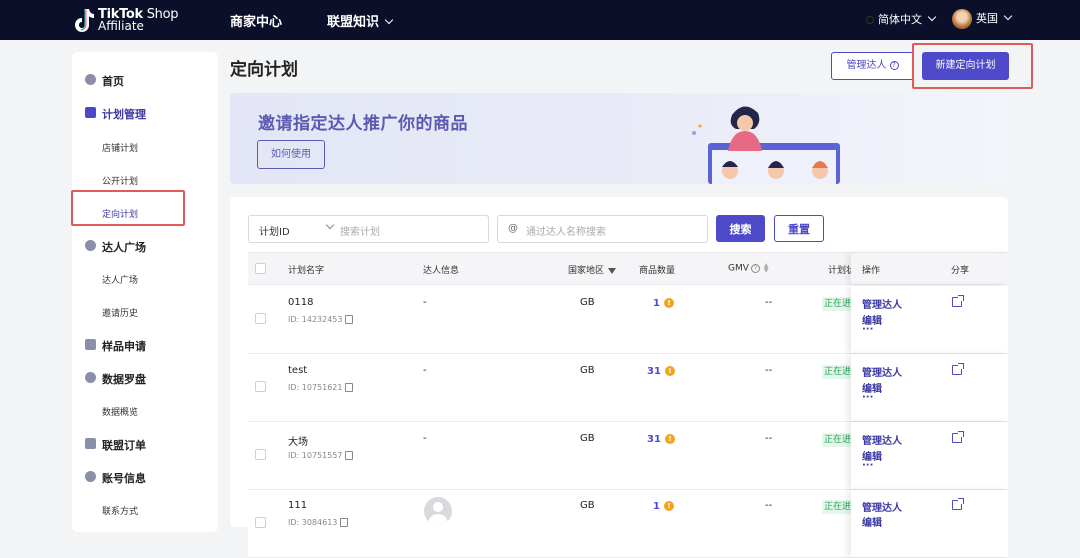 The height and width of the screenshot is (558, 1080). I want to click on sidebar-item-label: 账号信息, so click(124, 478).